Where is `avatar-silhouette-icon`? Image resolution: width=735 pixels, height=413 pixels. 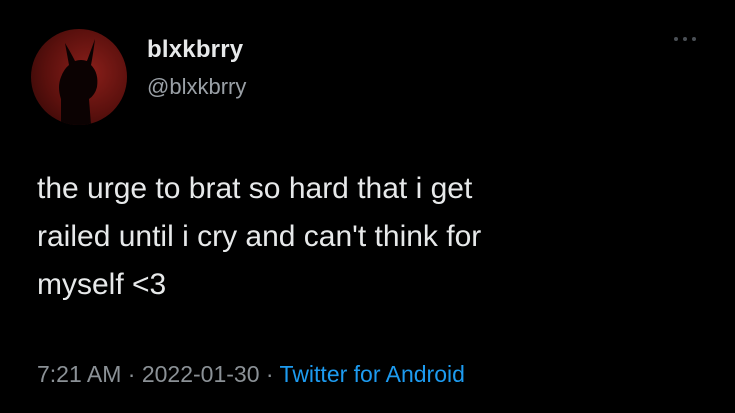 avatar-silhouette-icon is located at coordinates (78, 82).